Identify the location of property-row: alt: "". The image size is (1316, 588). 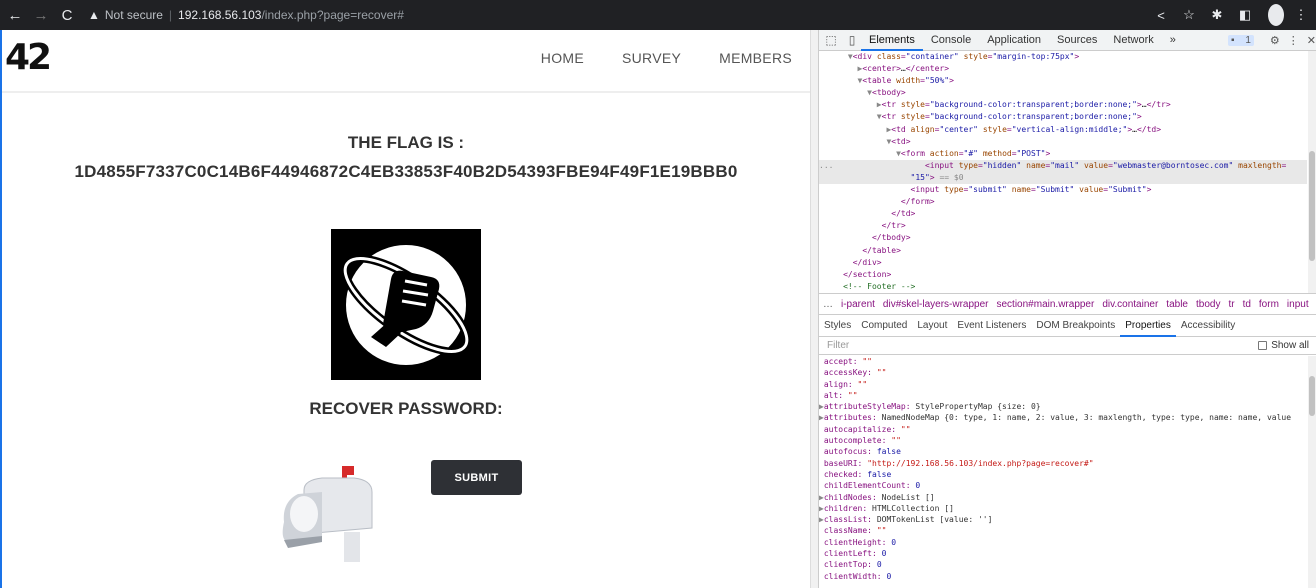
(1063, 395).